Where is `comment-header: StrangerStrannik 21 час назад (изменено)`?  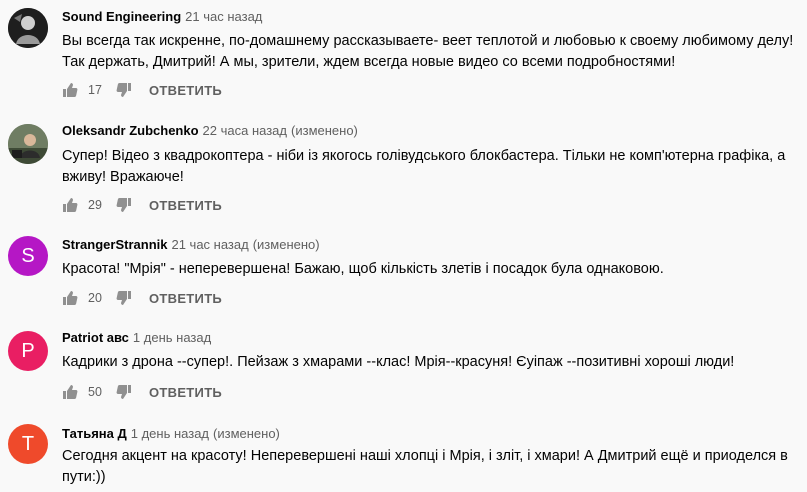
comment-header: StrangerStrannik 21 час назад (изменено) is located at coordinates (191, 245).